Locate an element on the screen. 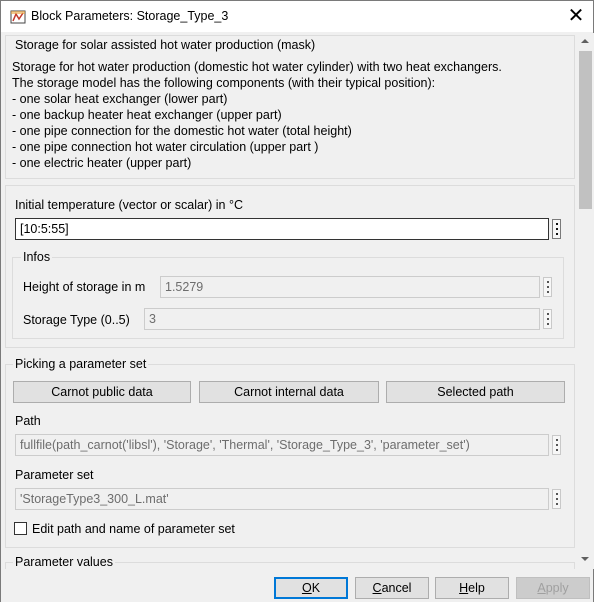  path-label: Path is located at coordinates (28, 421).